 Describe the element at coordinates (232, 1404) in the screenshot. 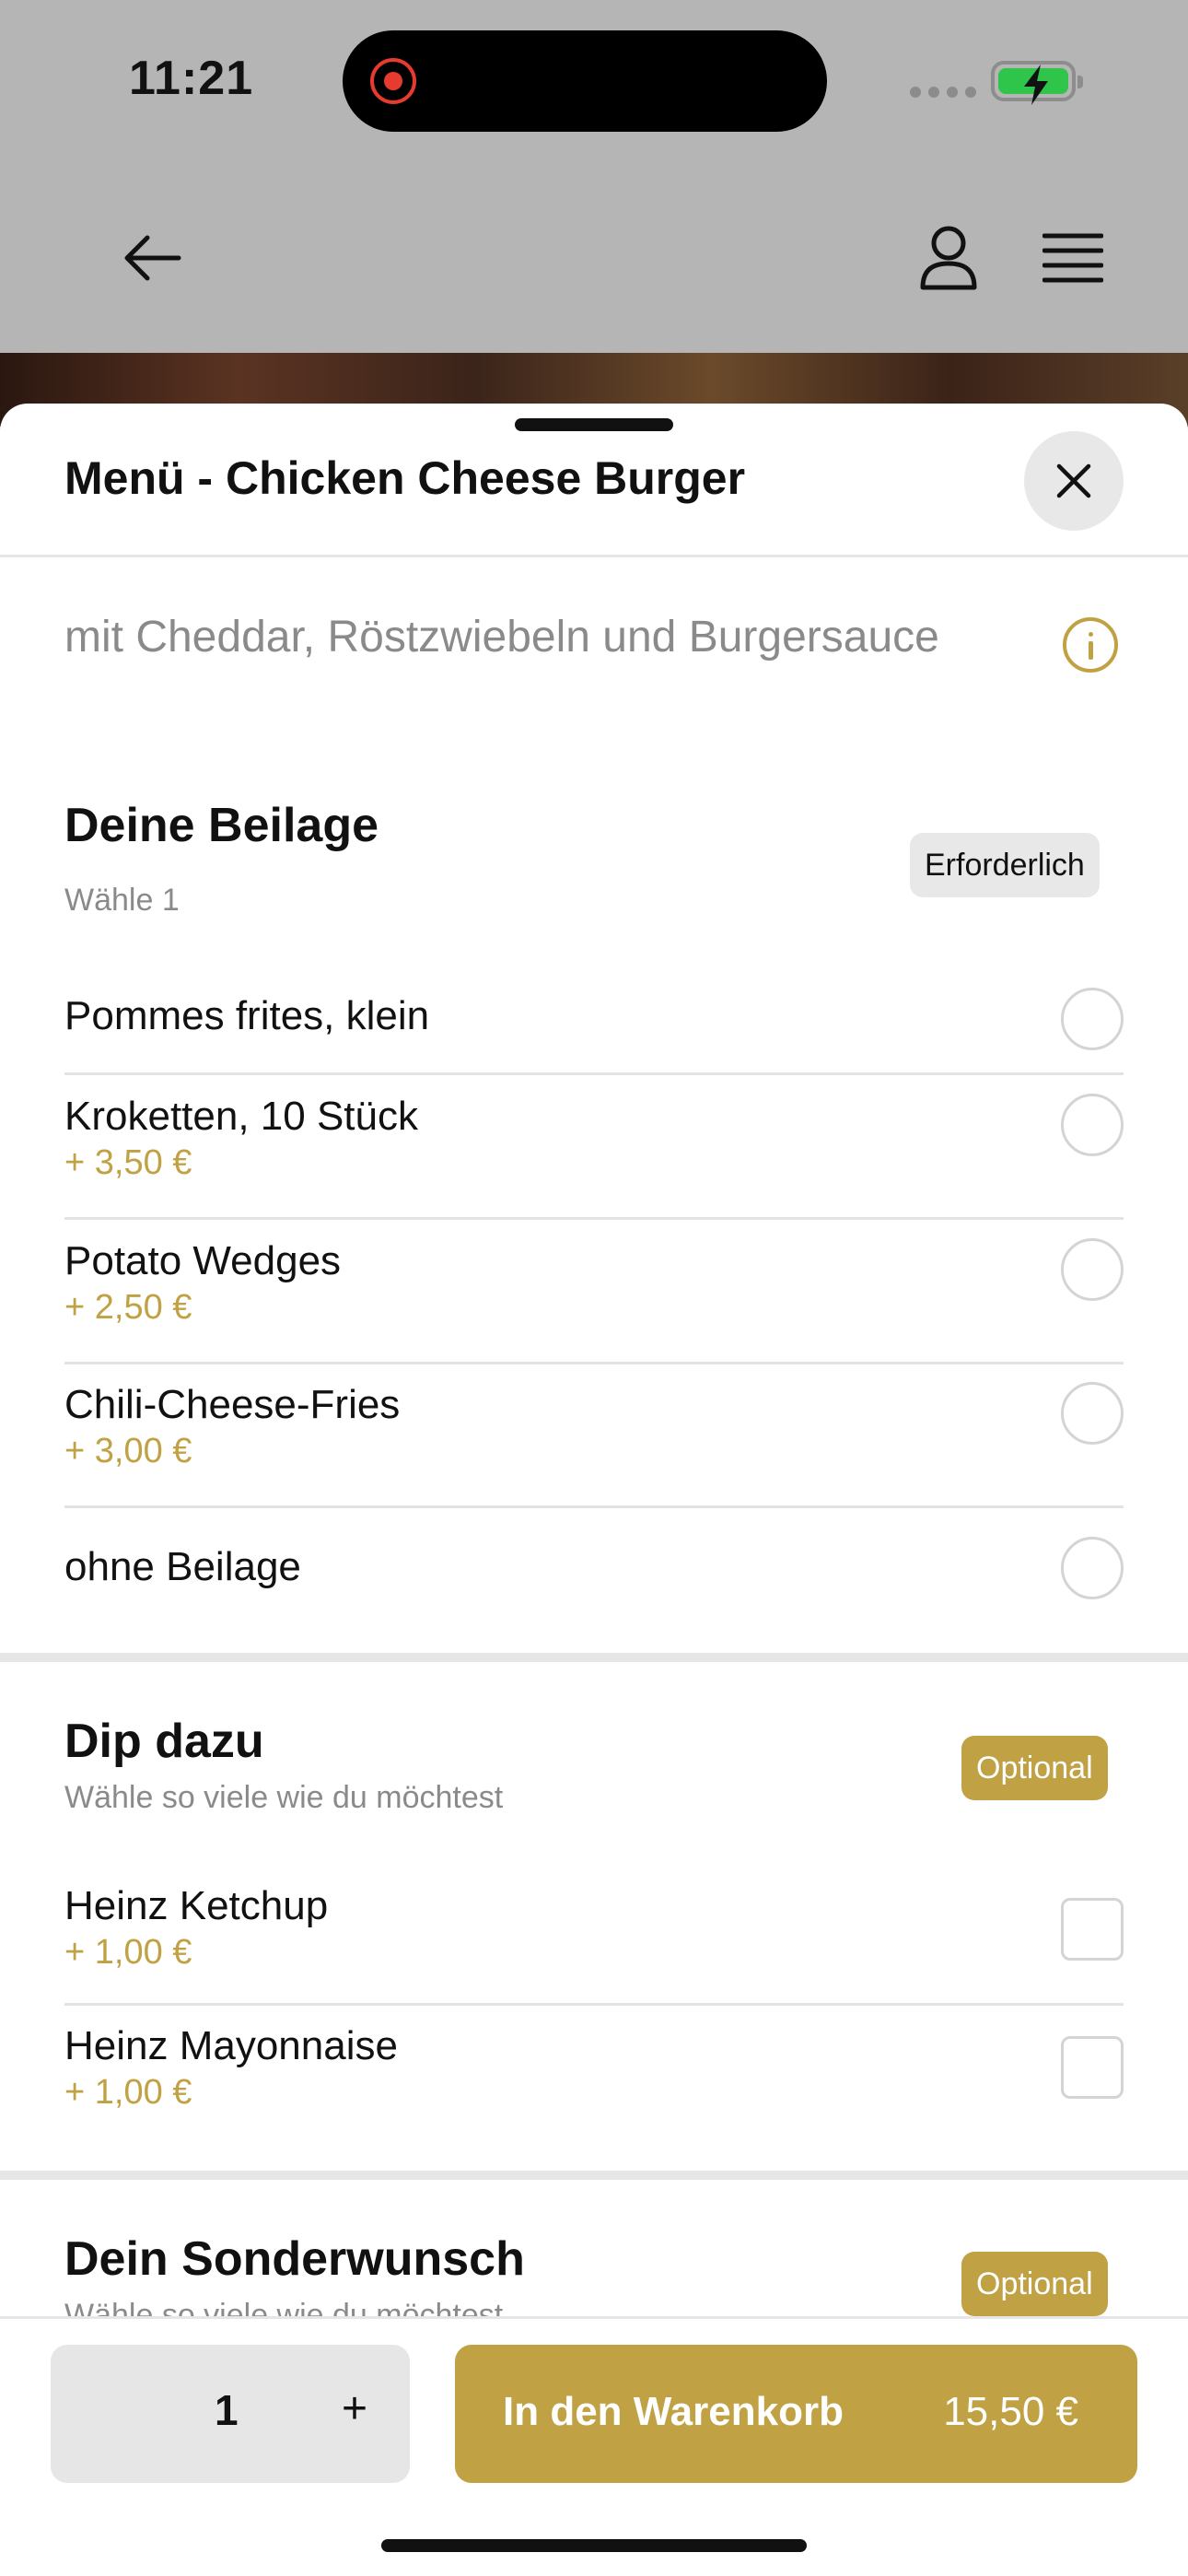

I see `option-name: Chili-Cheese-Fries` at that location.